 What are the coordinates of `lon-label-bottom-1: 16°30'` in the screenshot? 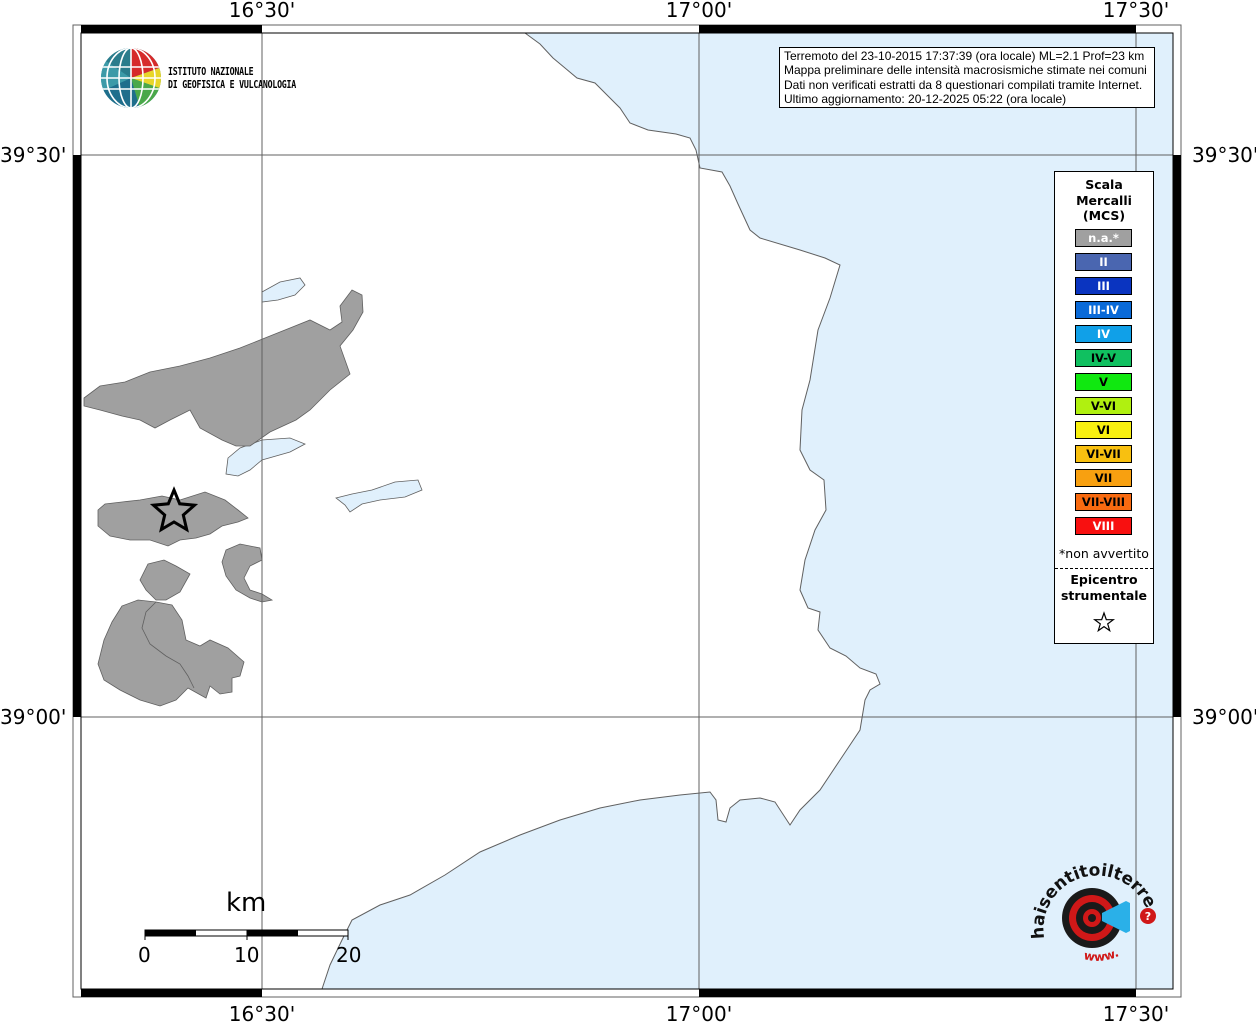 It's located at (262, 1014).